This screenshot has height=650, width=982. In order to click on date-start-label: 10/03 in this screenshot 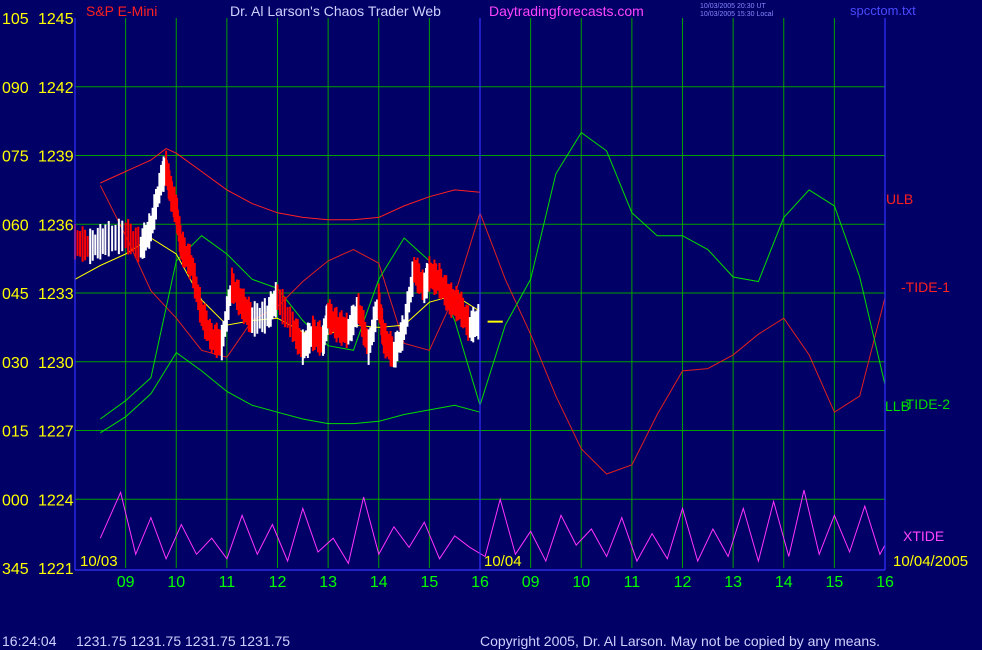, I will do `click(99, 561)`.